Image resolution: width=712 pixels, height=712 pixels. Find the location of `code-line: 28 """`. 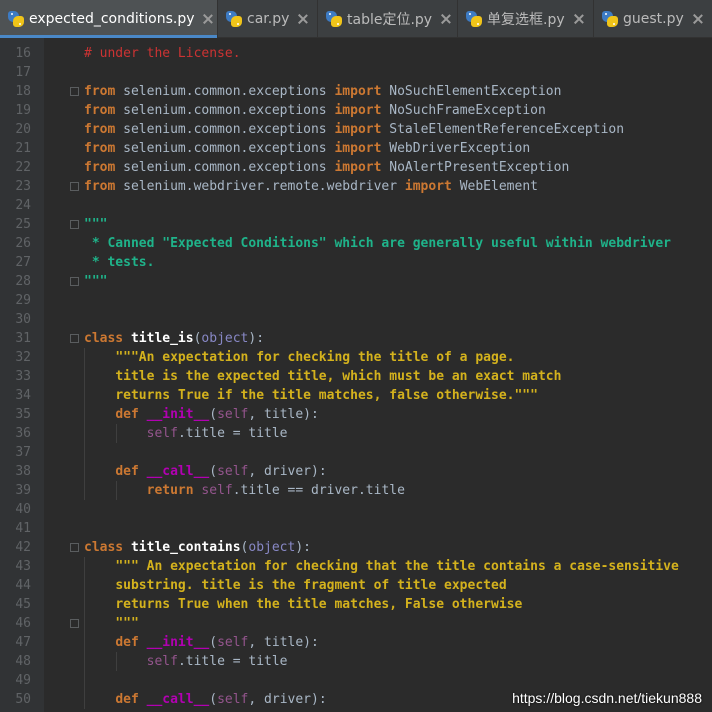

code-line: 28 """ is located at coordinates (356, 281).